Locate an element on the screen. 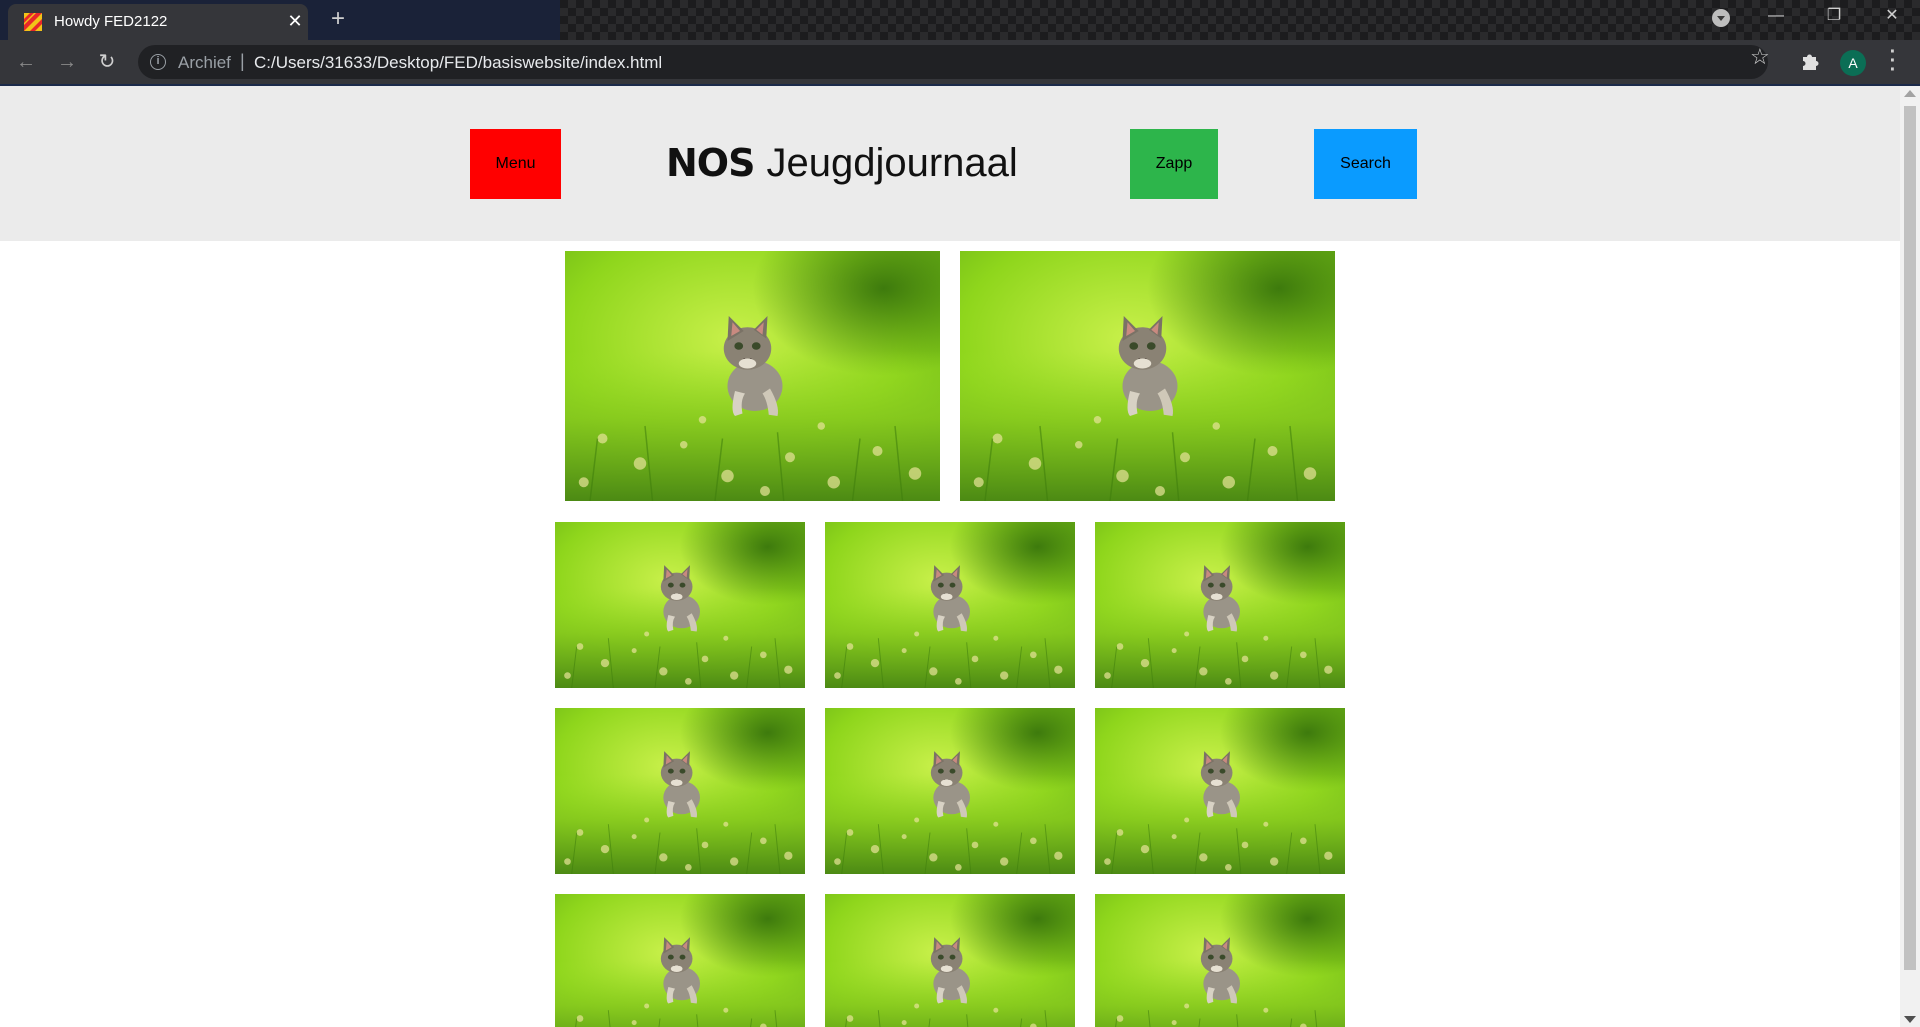 This screenshot has height=1027, width=1920. vertical-scrollbar is located at coordinates (1910, 556).